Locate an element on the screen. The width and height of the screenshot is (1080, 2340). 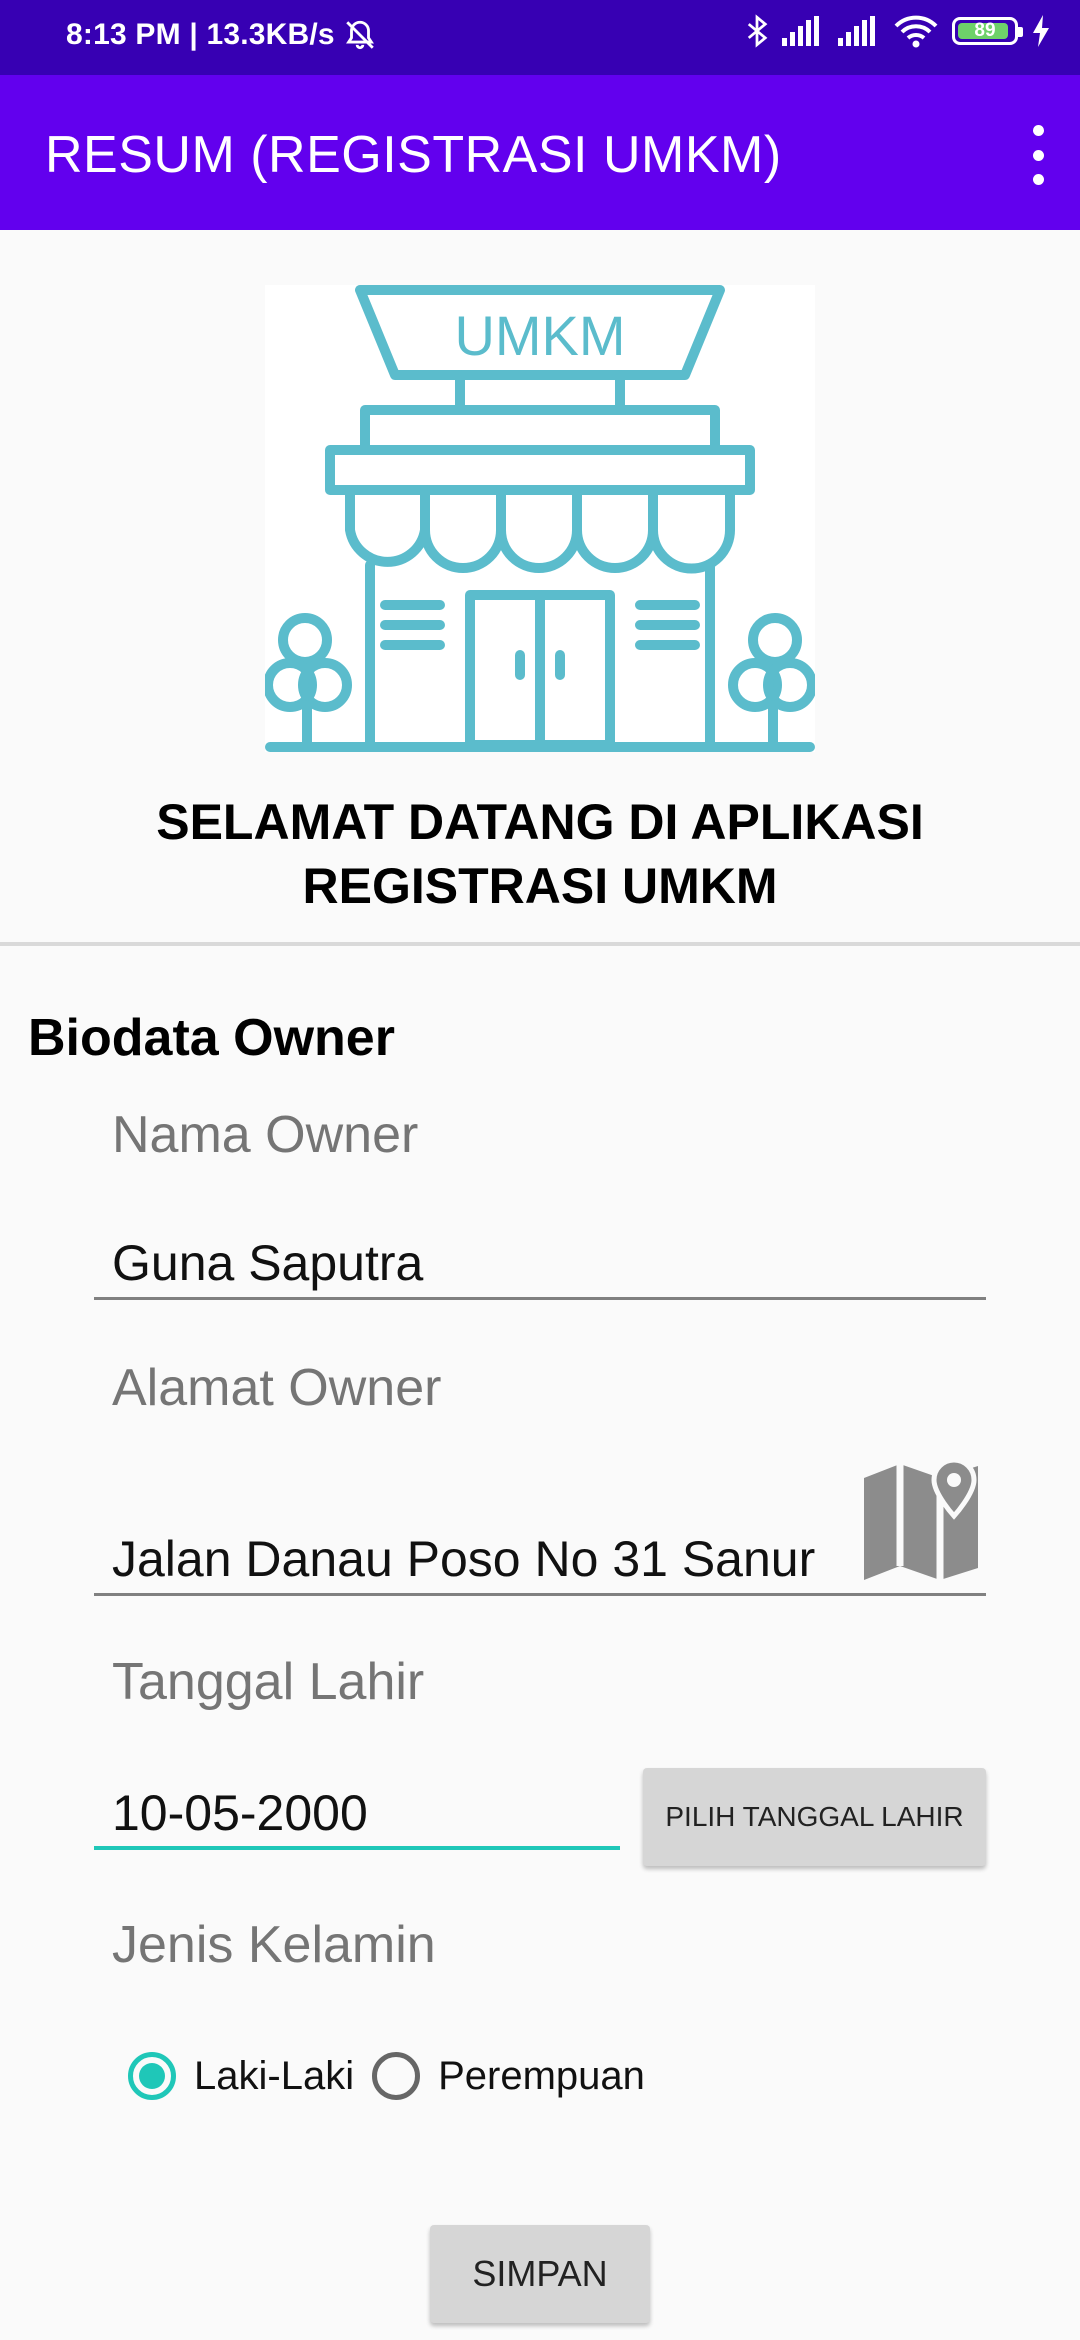
nama-owner-underline is located at coordinates (540, 1298).